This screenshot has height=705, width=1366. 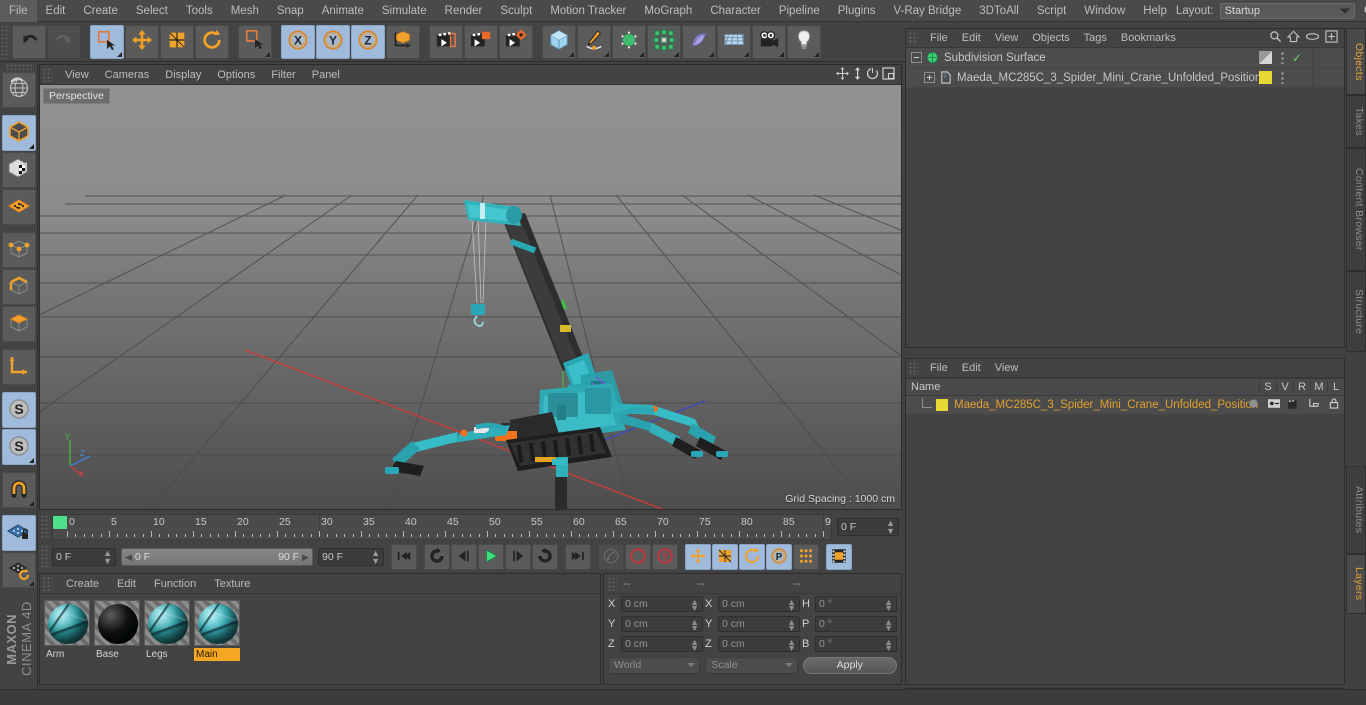 What do you see at coordinates (1333, 405) in the screenshot?
I see `lock-icon` at bounding box center [1333, 405].